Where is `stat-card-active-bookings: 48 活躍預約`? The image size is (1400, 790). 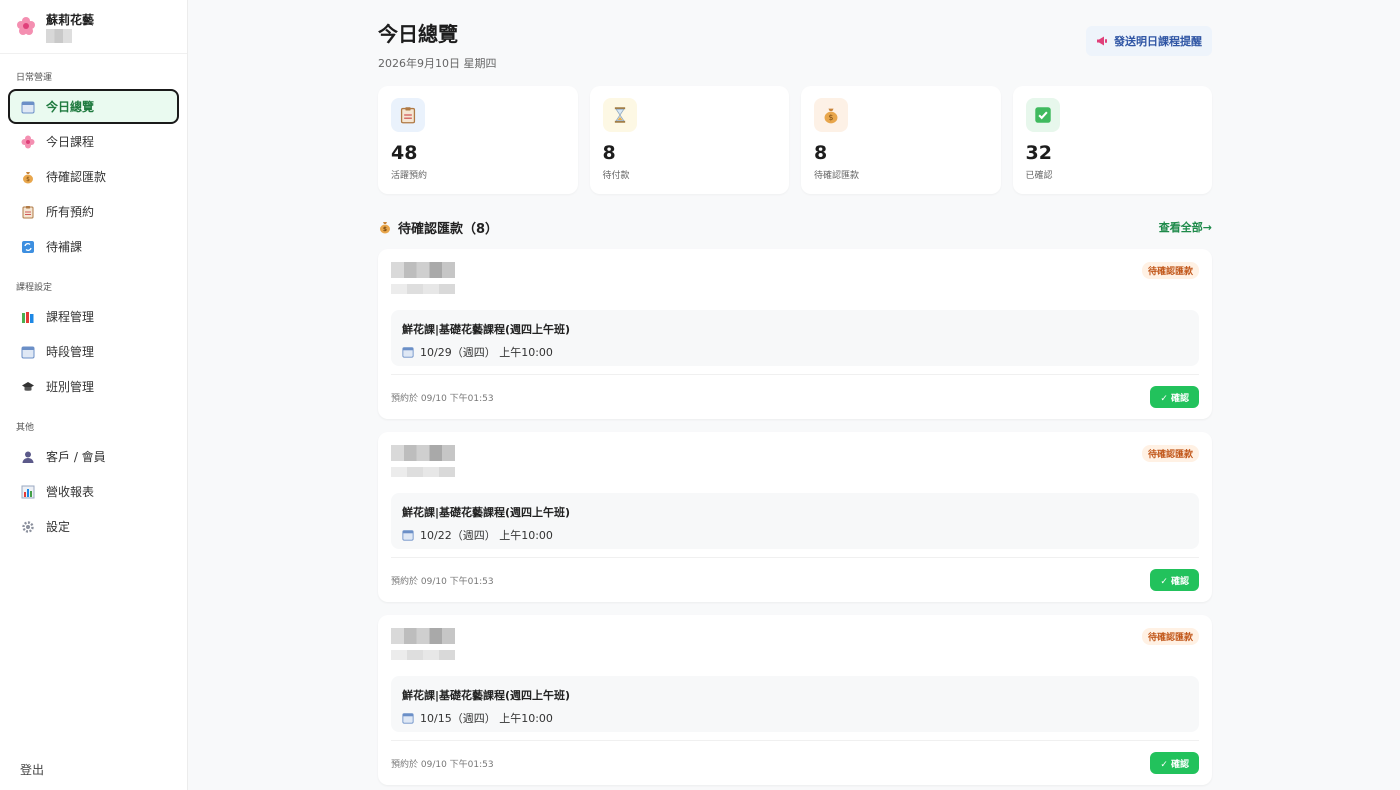
stat-card-active-bookings: 48 活躍預約 is located at coordinates (478, 140).